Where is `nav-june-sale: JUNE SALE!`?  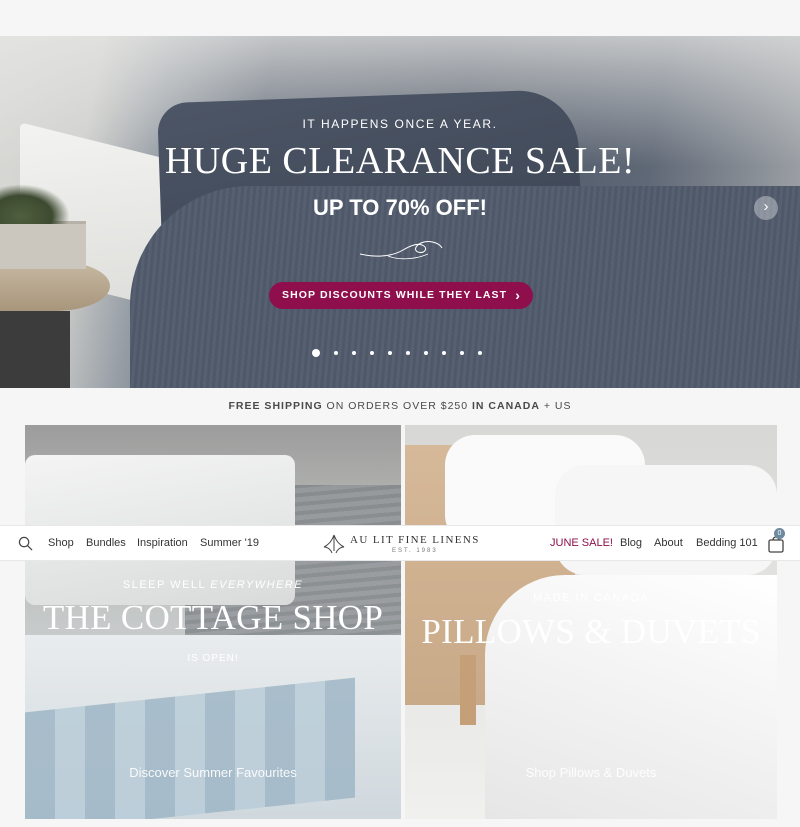 nav-june-sale: JUNE SALE! is located at coordinates (581, 543).